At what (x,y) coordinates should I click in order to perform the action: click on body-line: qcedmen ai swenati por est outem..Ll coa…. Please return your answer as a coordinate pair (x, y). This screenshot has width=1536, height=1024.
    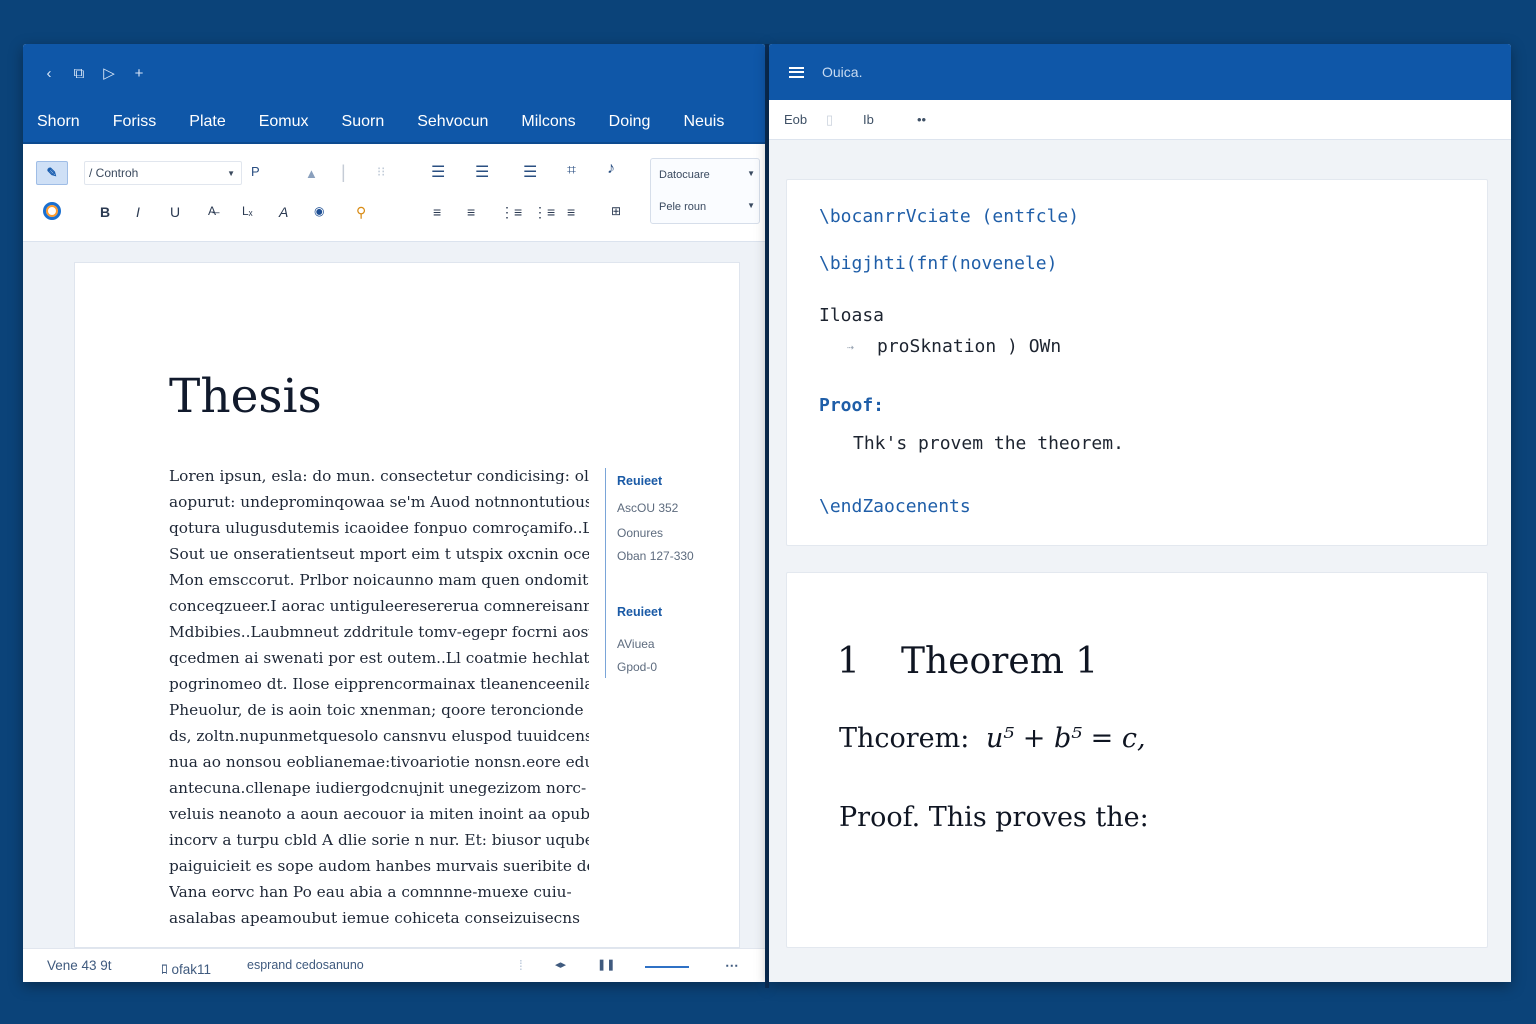
    Looking at the image, I should click on (379, 658).